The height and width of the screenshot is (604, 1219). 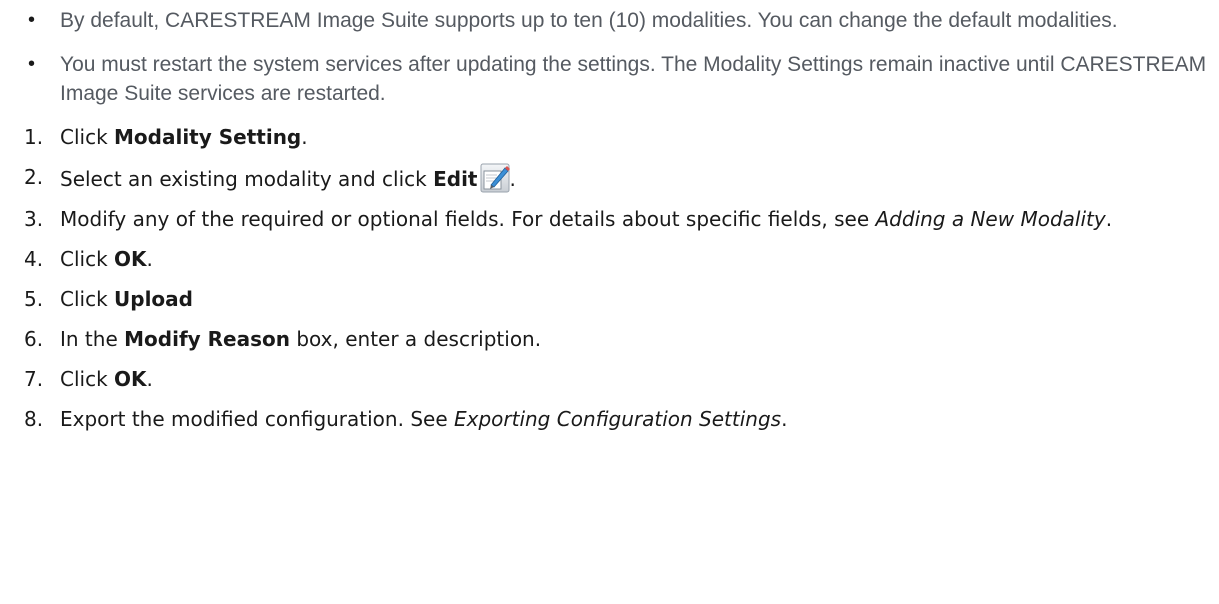 What do you see at coordinates (615, 299) in the screenshot?
I see `step-5: 5. Click Upload` at bounding box center [615, 299].